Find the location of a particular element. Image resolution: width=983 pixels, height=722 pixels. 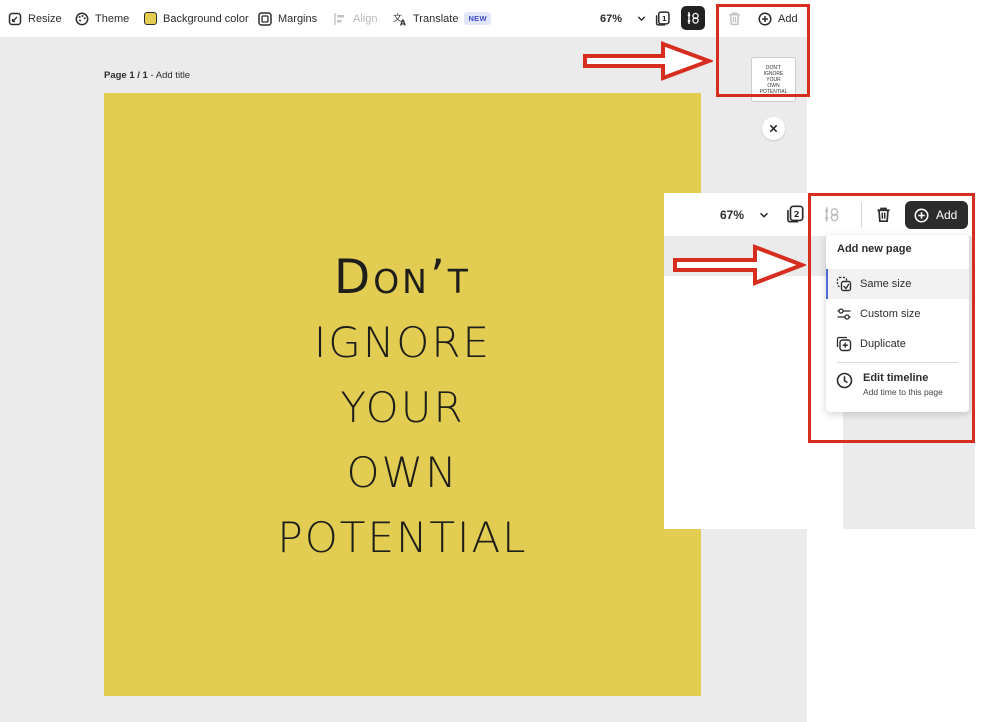

resize-icon is located at coordinates (15, 18).